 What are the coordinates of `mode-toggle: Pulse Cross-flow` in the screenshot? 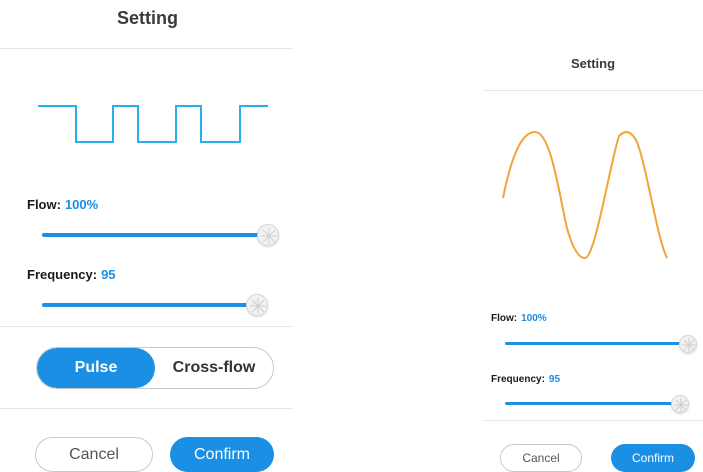 It's located at (155, 368).